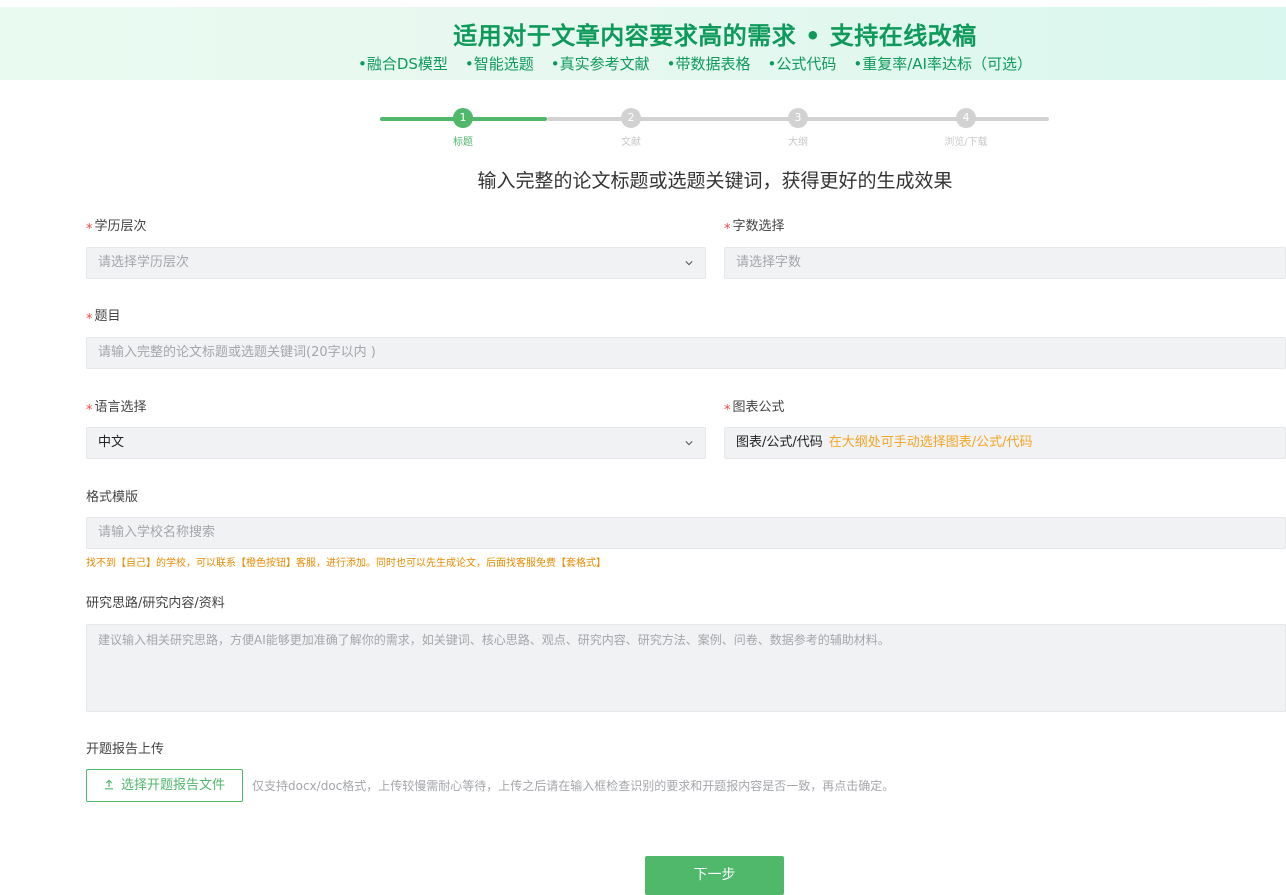 Image resolution: width=1286 pixels, height=895 pixels. Describe the element at coordinates (499, 64) in the screenshot. I see `banner-feature: •智能选题` at that location.